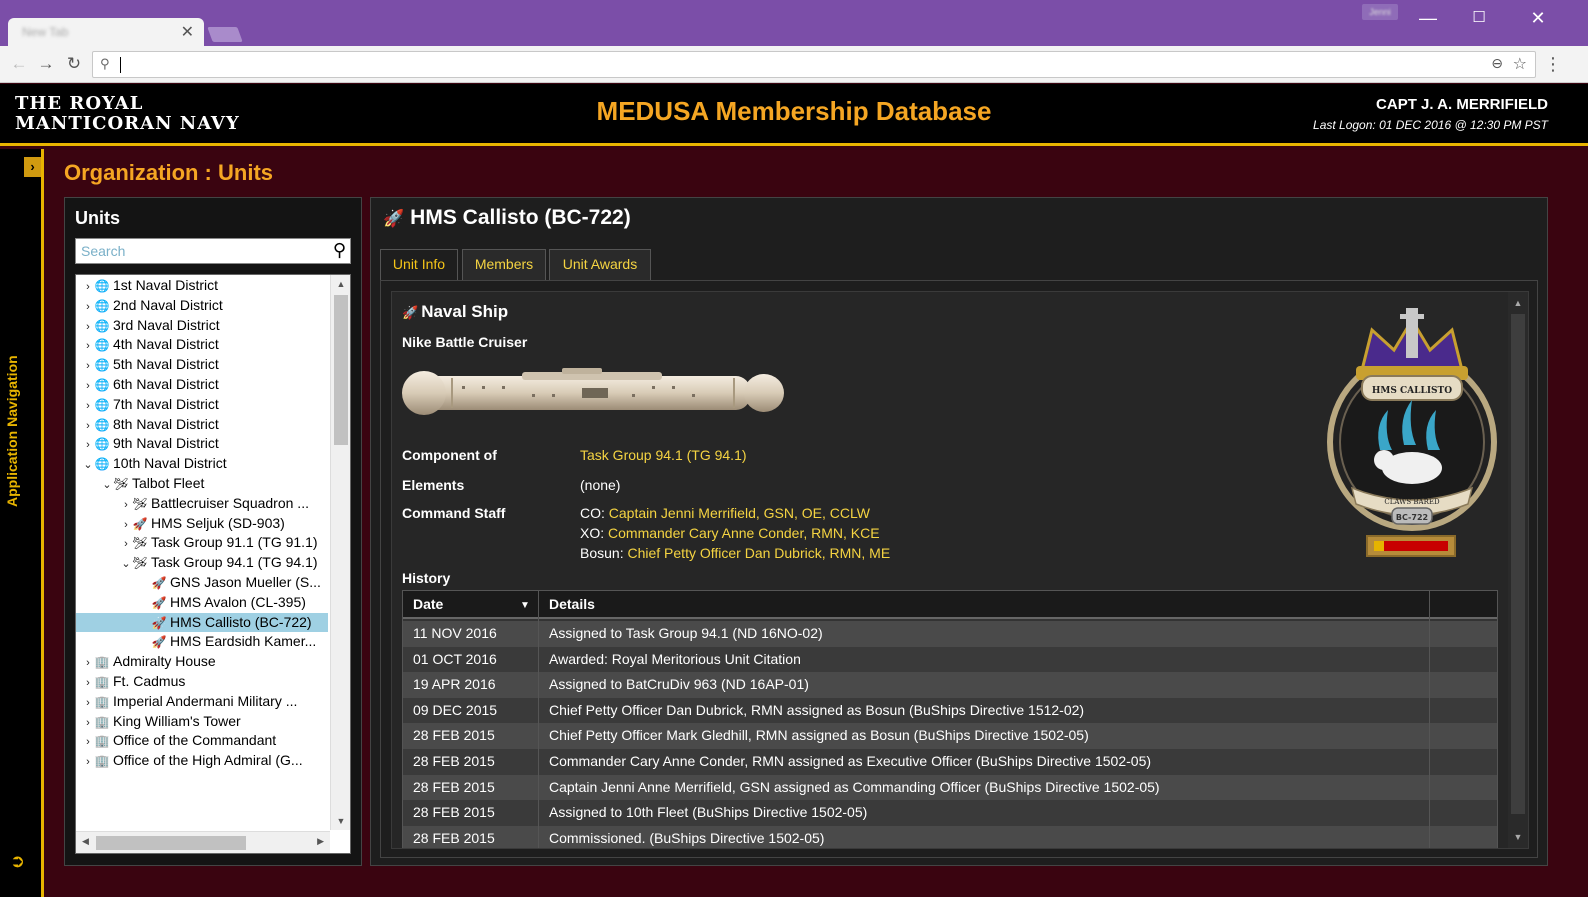 Image resolution: width=1588 pixels, height=897 pixels. I want to click on profile-button: Jenni, so click(1380, 12).